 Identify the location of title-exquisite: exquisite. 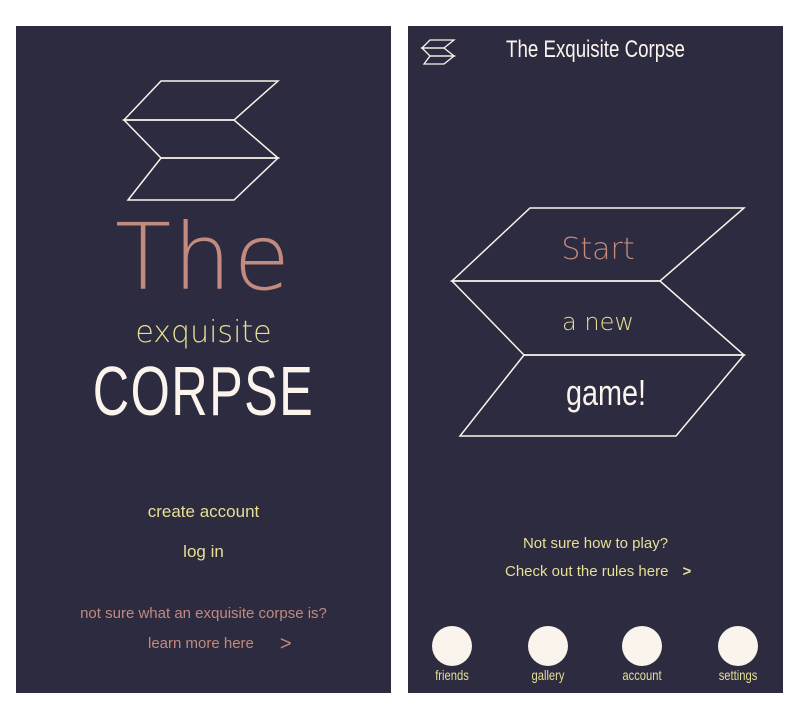
(203, 332).